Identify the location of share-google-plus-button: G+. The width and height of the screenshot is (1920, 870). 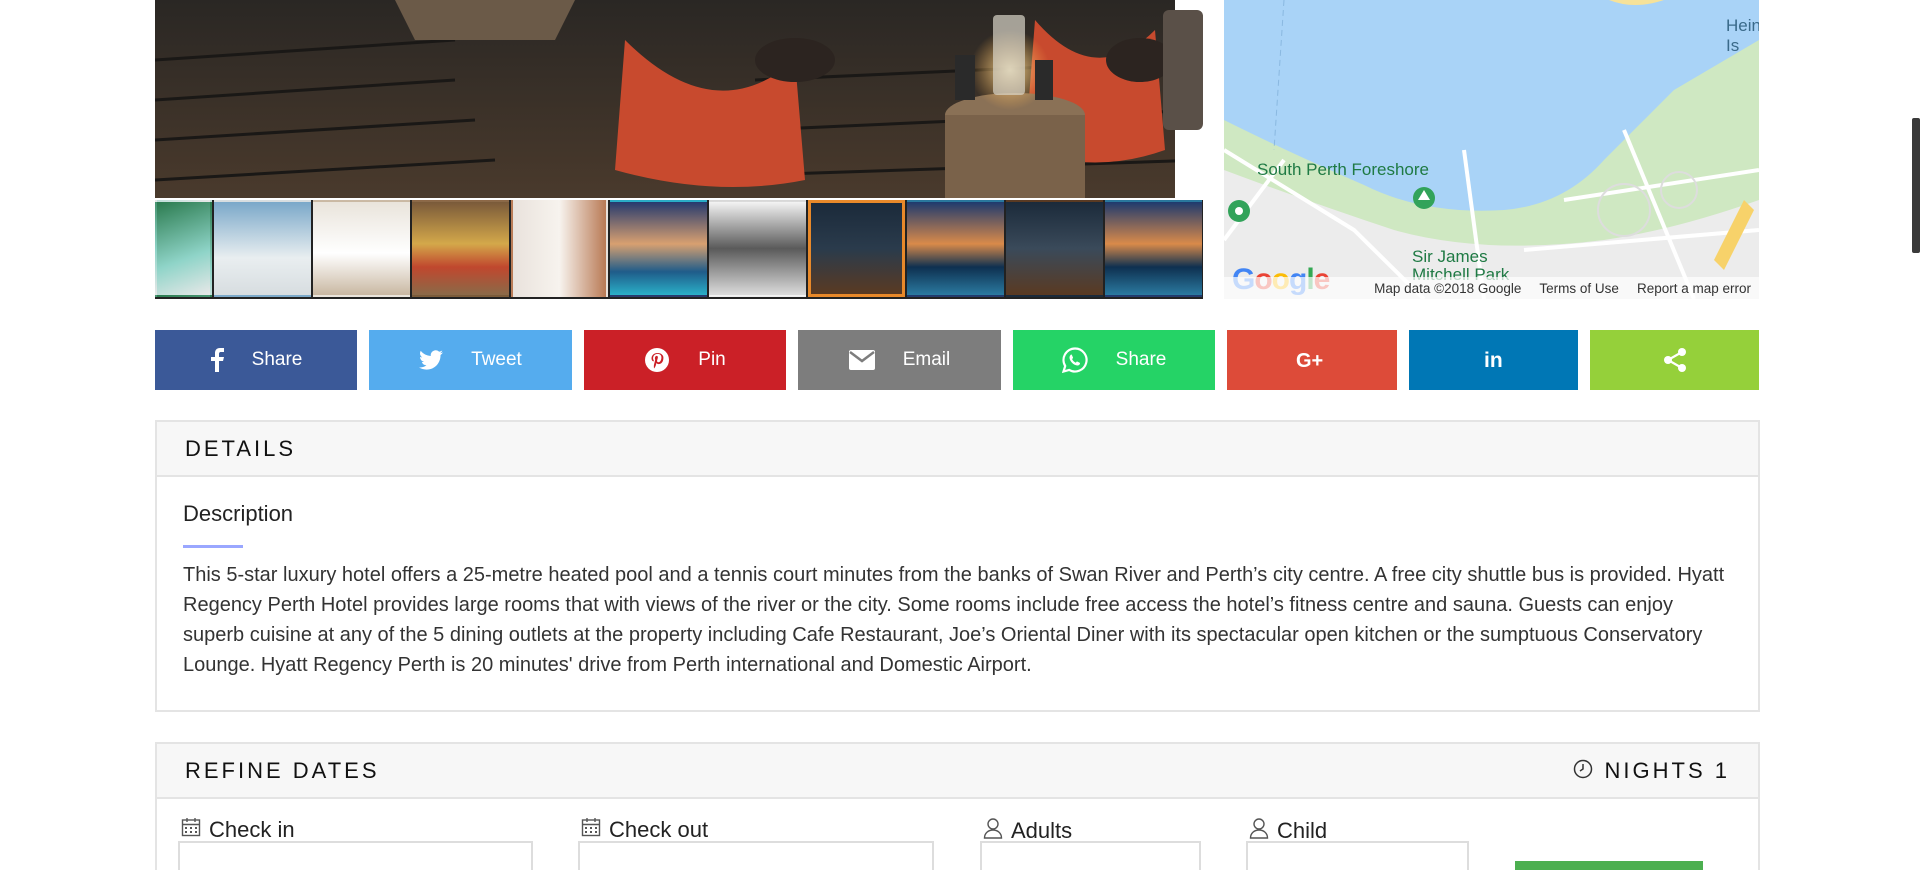
(1312, 360).